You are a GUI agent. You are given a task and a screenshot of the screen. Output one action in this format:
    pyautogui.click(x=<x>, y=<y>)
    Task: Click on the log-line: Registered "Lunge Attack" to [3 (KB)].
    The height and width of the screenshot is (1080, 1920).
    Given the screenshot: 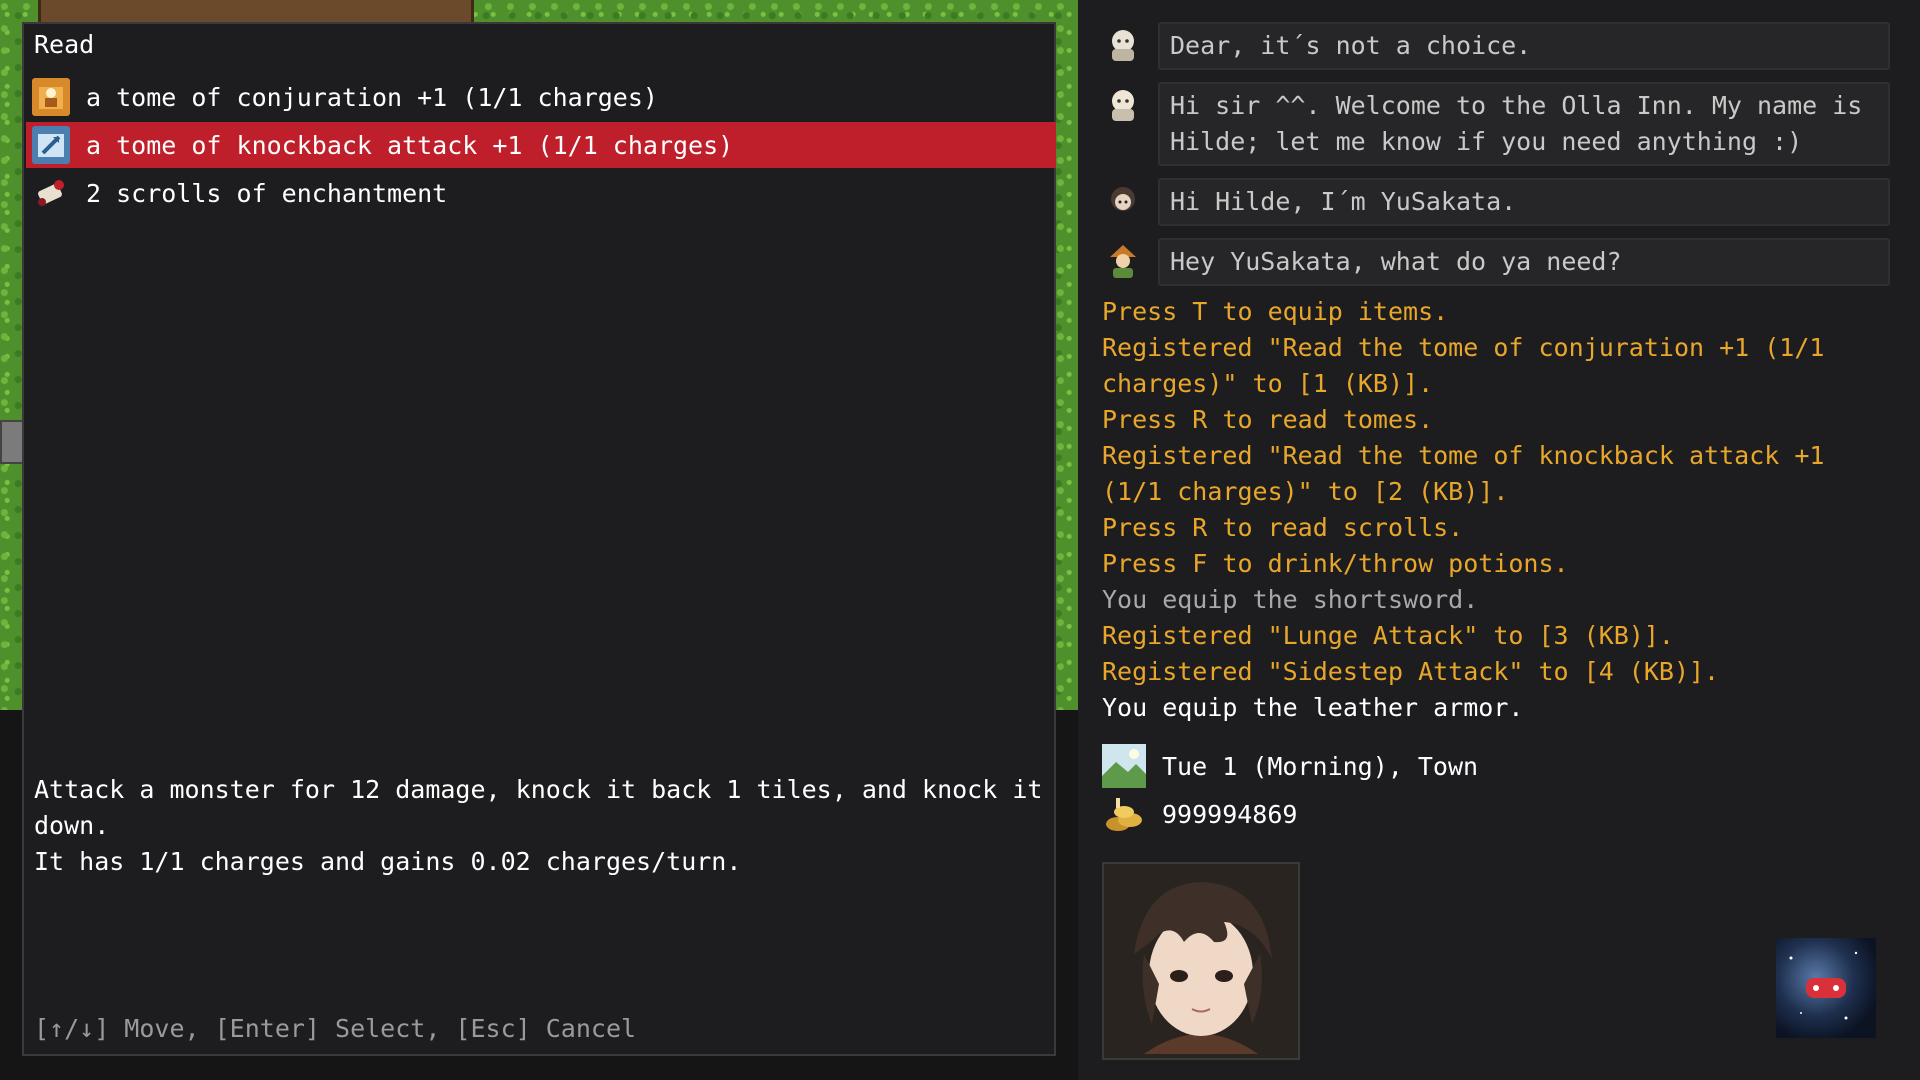 What is the action you would take?
    pyautogui.click(x=1388, y=635)
    